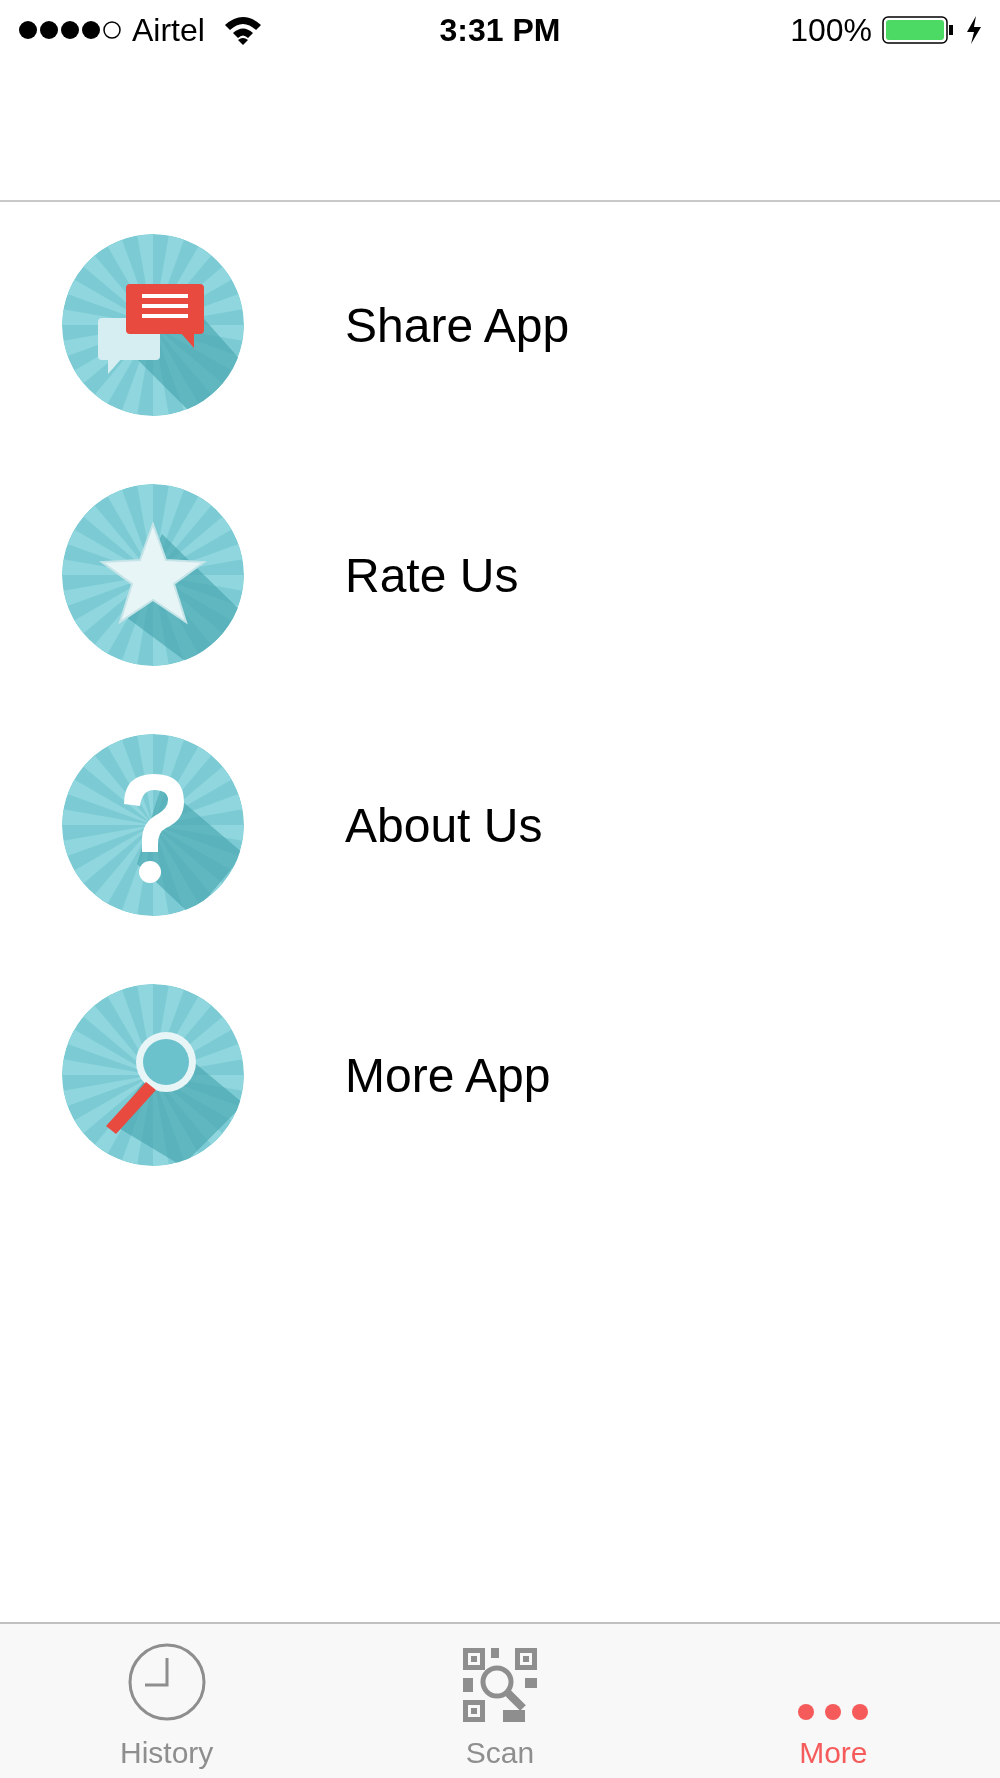 The height and width of the screenshot is (1778, 1000). Describe the element at coordinates (168, 30) in the screenshot. I see `carrier-name: Airtel` at that location.